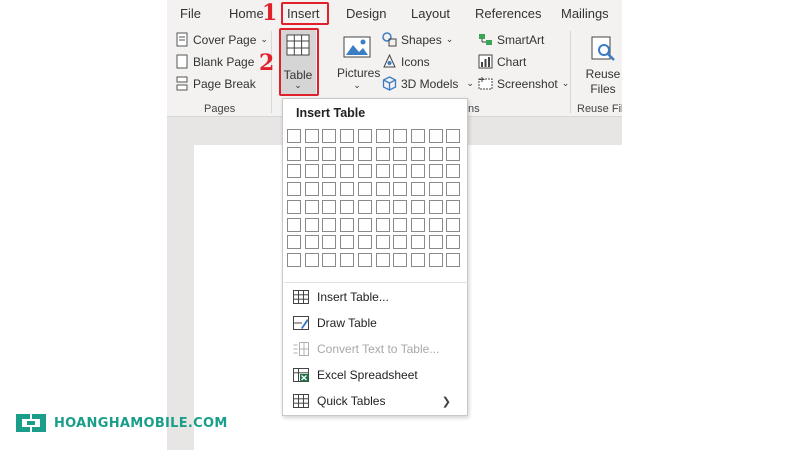 Image resolution: width=800 pixels, height=450 pixels. I want to click on chart-button: Chart, so click(502, 61).